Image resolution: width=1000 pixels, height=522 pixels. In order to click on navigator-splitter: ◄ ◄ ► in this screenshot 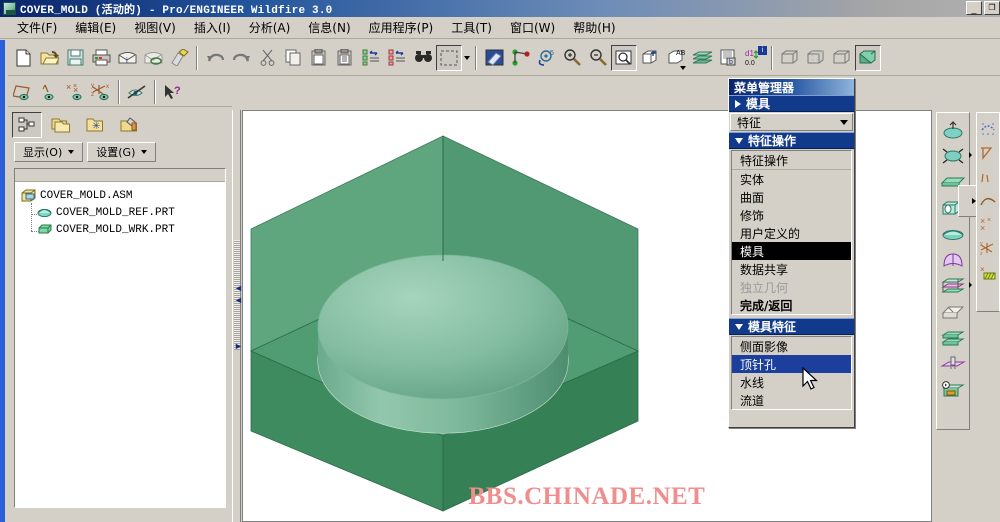, I will do `click(237, 316)`.